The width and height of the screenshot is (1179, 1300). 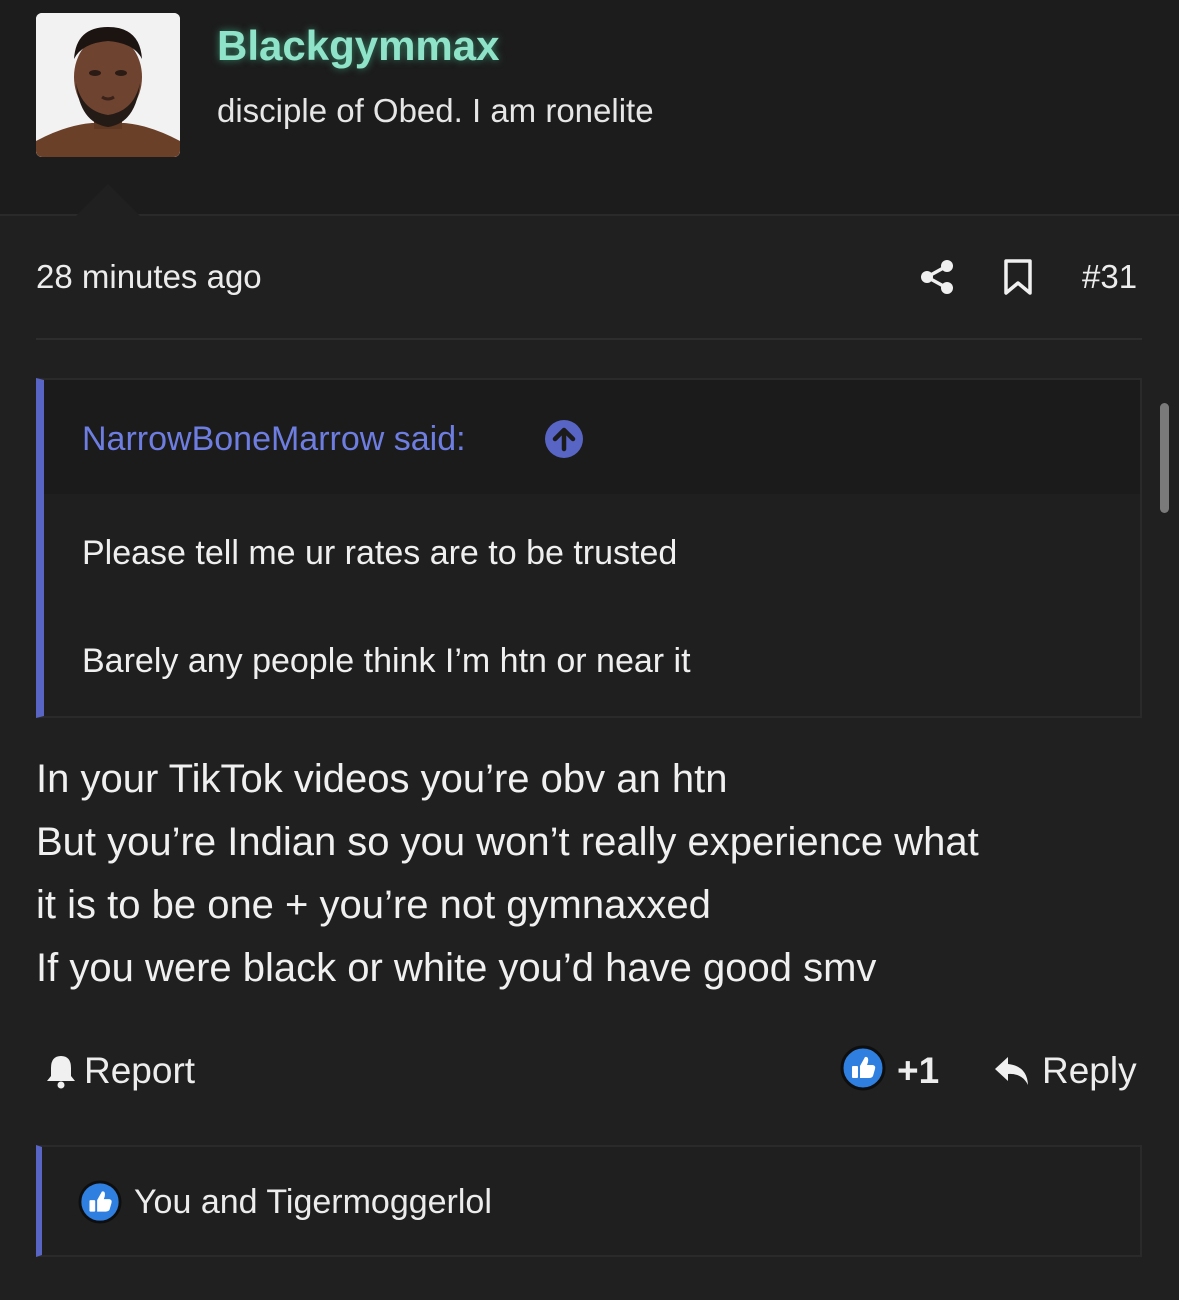 I want to click on report-button: Report, so click(x=119, y=1071).